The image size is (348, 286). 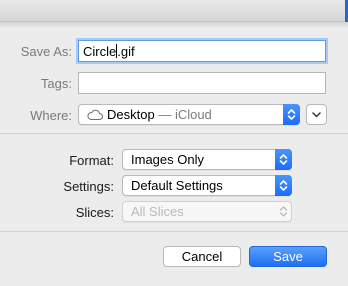 What do you see at coordinates (91, 160) in the screenshot?
I see `format-label: Format:` at bounding box center [91, 160].